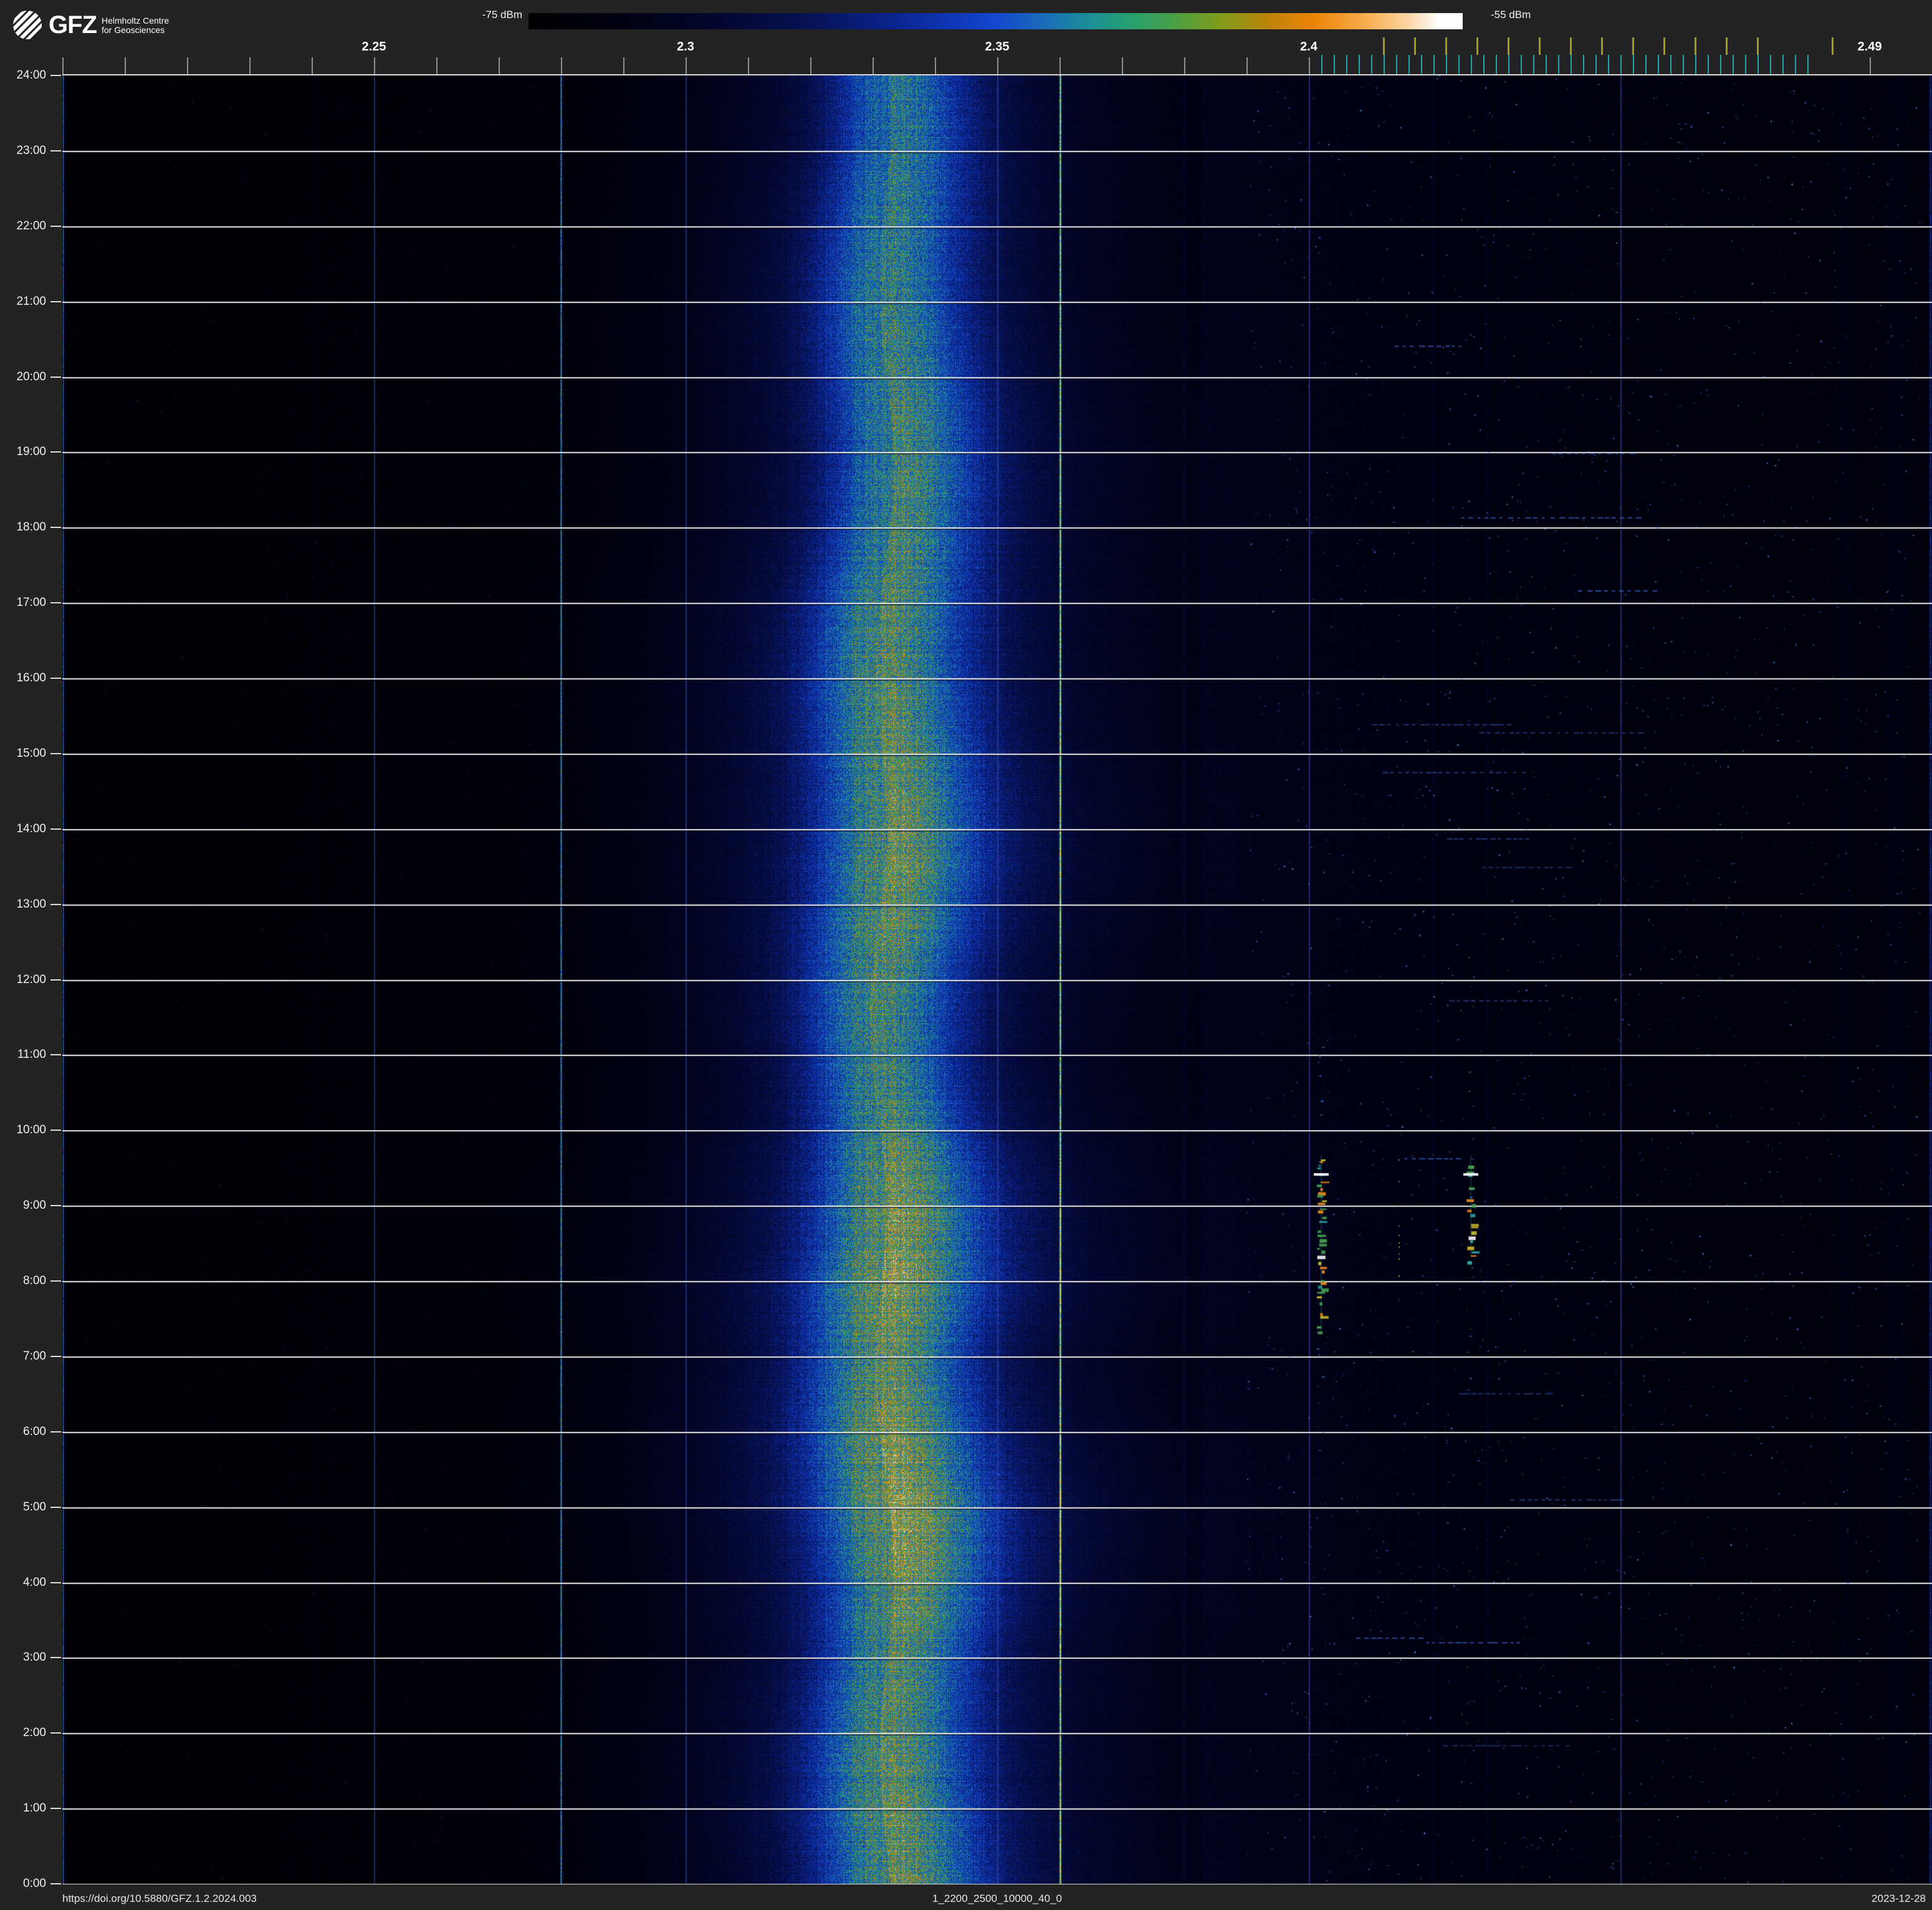 The height and width of the screenshot is (1910, 1932). What do you see at coordinates (34, 1507) in the screenshot?
I see `hour-label: 5:00` at bounding box center [34, 1507].